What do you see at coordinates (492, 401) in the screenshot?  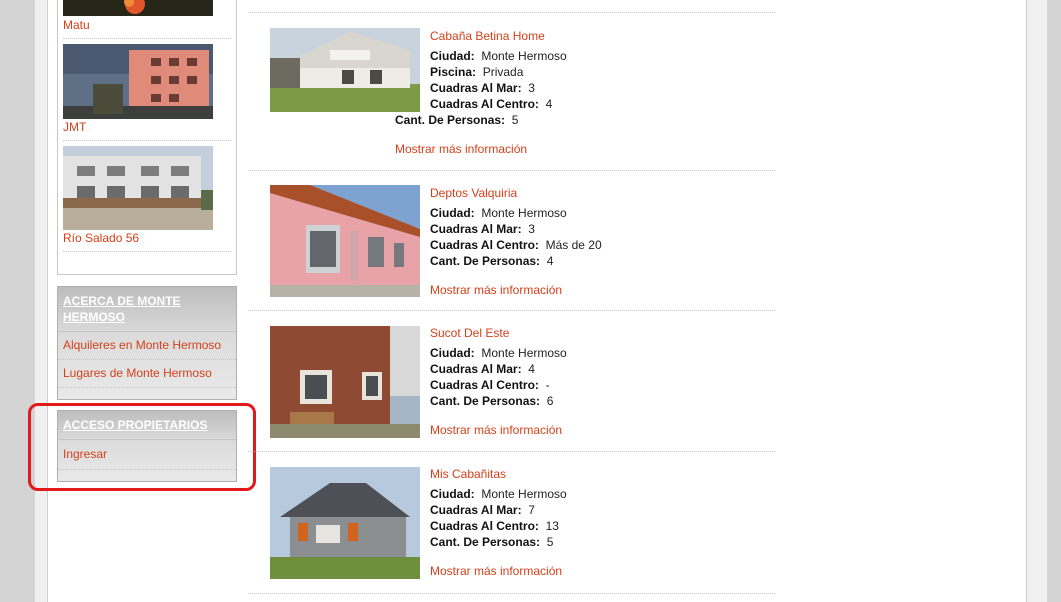 I see `field-personas: Cant. De Personas: 6` at bounding box center [492, 401].